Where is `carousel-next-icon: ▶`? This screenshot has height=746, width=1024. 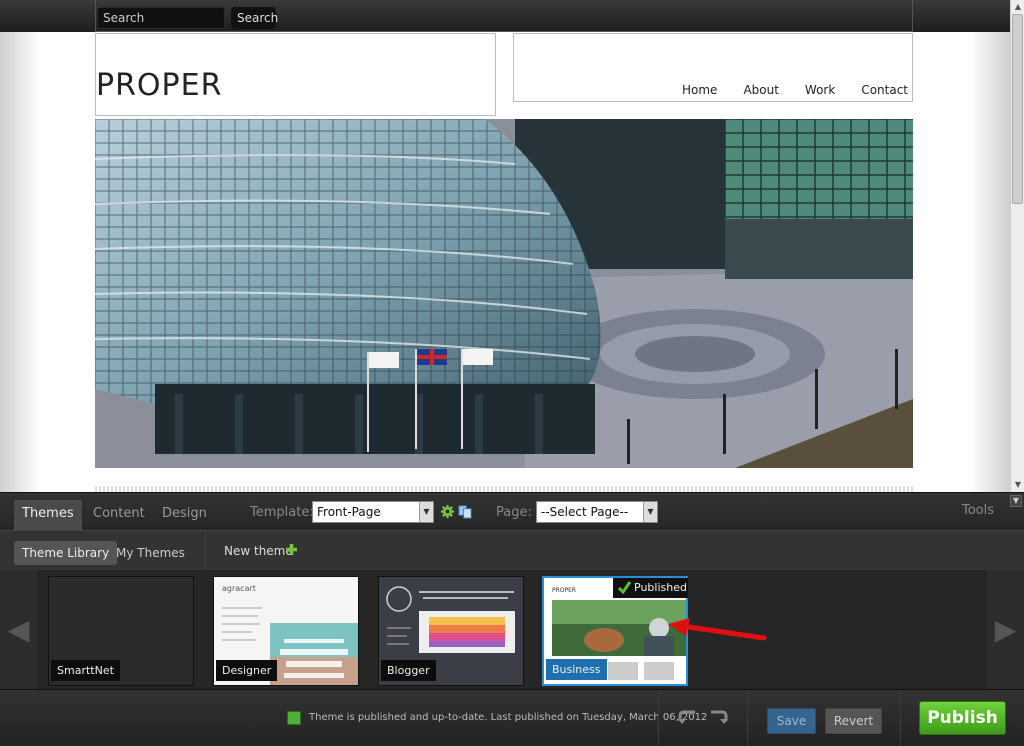
carousel-next-icon: ▶ is located at coordinates (1005, 629).